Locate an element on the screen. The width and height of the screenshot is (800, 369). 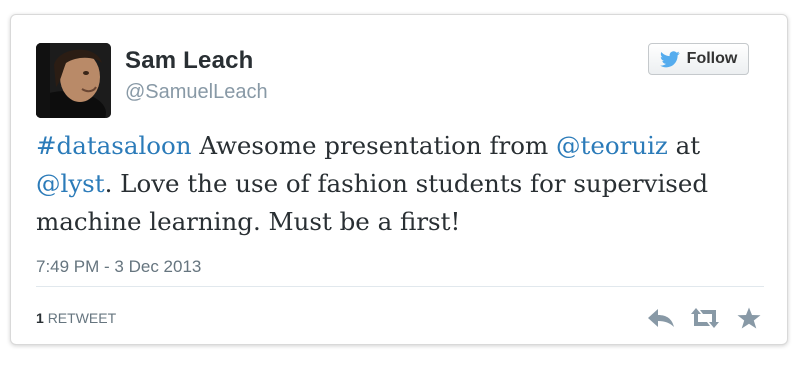
follow-button: Follow is located at coordinates (698, 59).